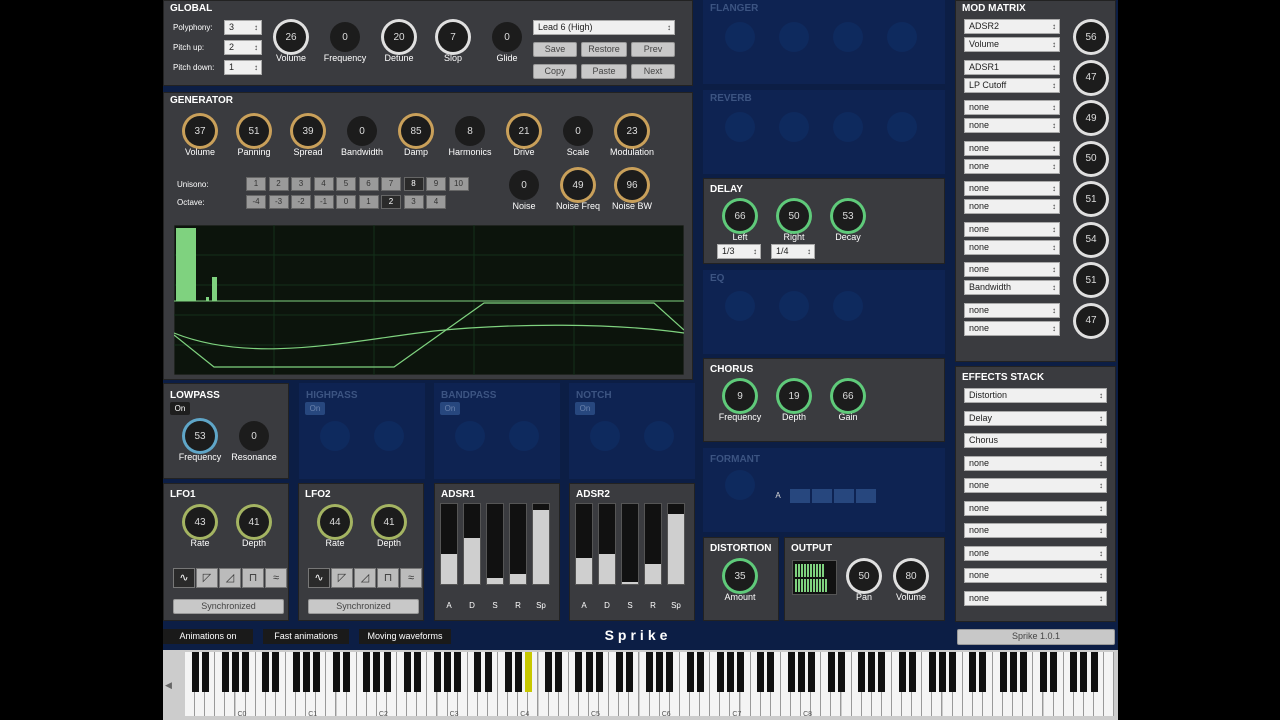  Describe the element at coordinates (389, 436) in the screenshot. I see `hp-resonance-knob` at that location.